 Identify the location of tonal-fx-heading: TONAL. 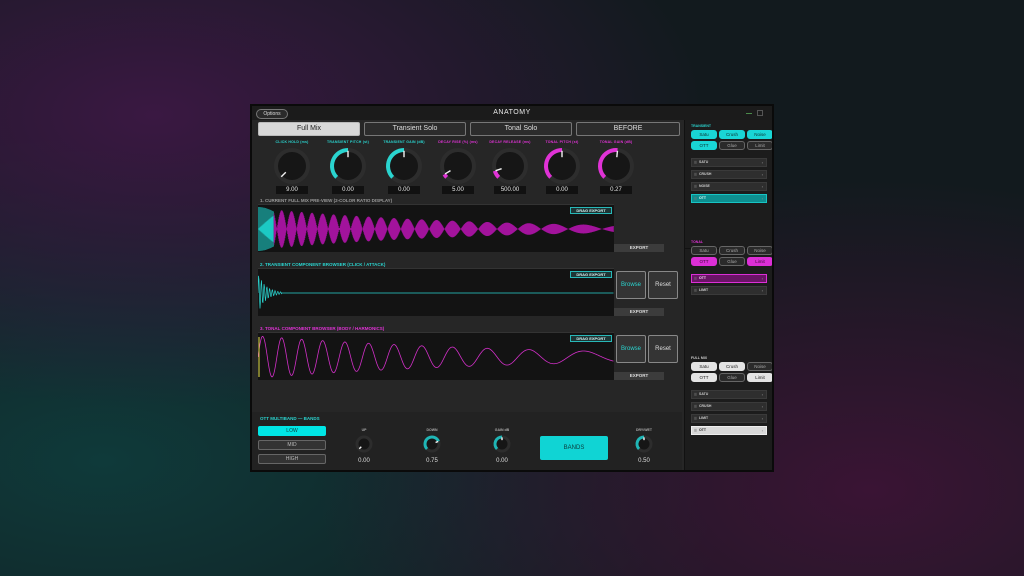
(697, 242).